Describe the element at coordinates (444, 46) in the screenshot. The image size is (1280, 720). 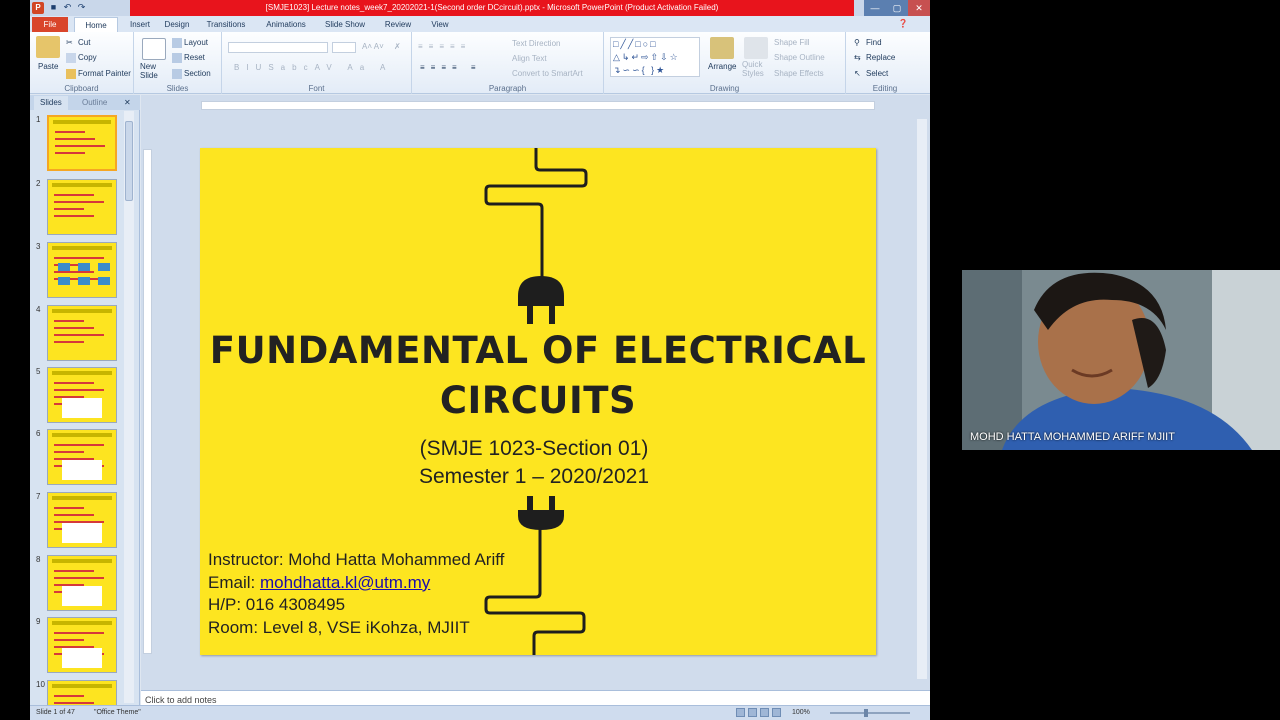
I see `list-buttons: ≡≡≡≡≡` at that location.